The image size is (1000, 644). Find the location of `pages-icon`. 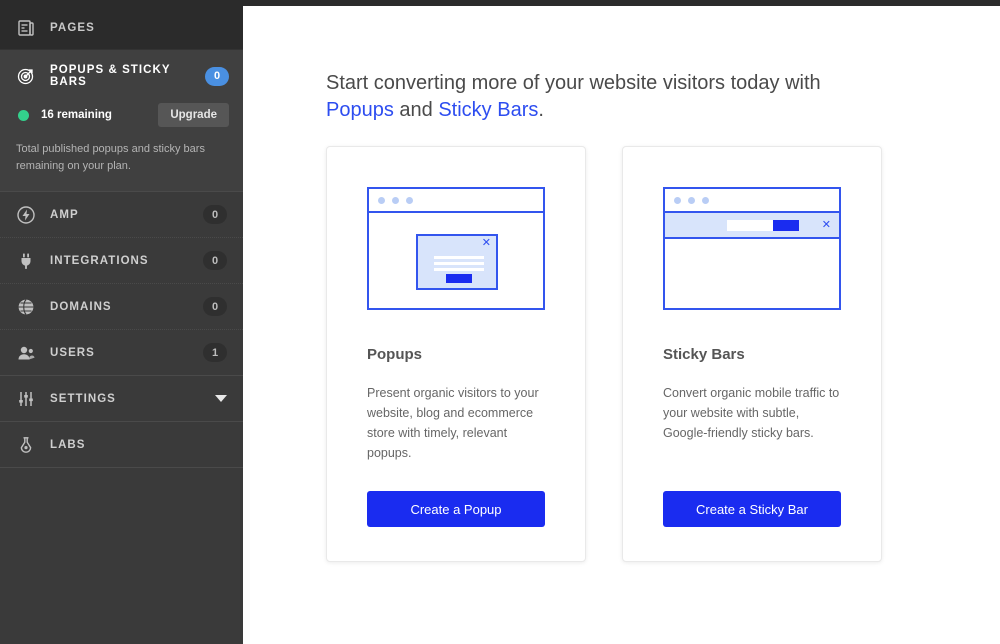

pages-icon is located at coordinates (26, 28).